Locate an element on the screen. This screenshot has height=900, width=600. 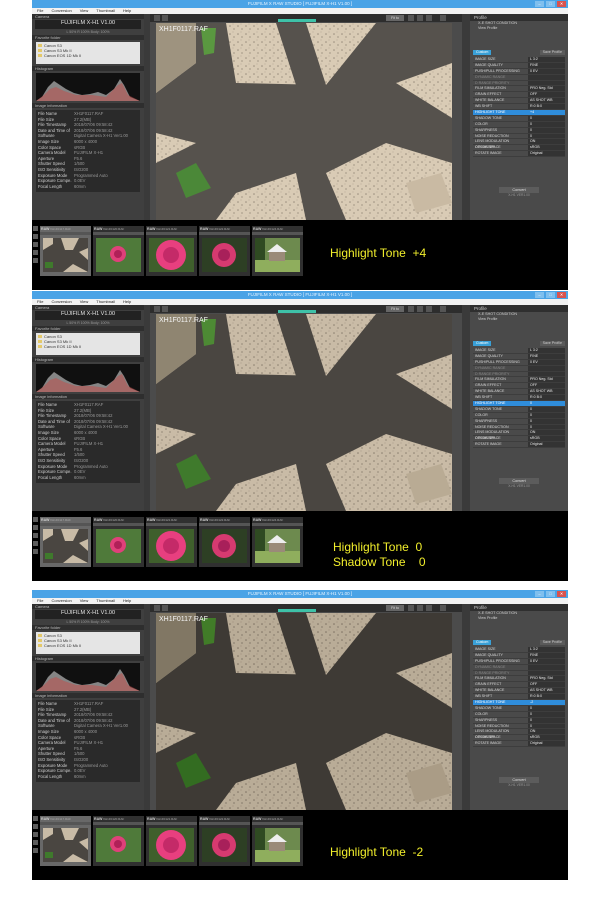
grid-view-icon is located at coordinates (157, 18).